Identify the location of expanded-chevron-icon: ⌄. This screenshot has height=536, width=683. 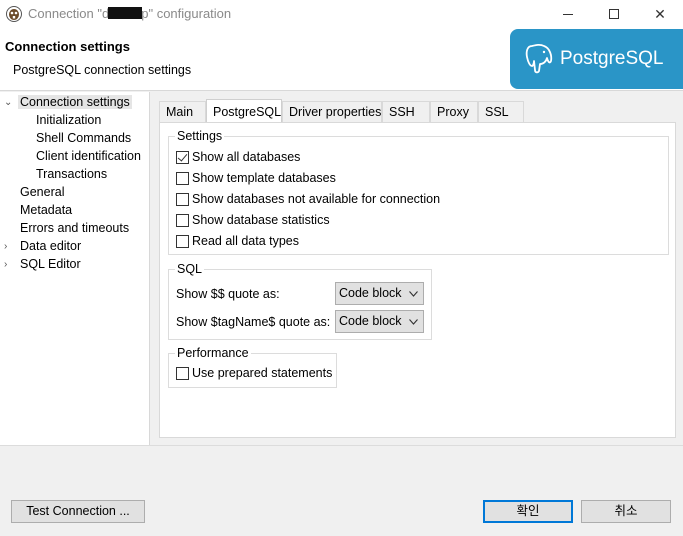
(9, 102).